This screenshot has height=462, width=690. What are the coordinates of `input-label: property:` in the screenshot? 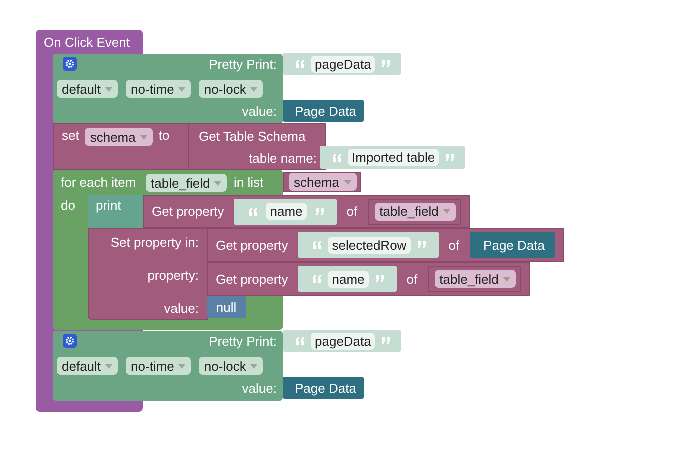 It's located at (173, 275).